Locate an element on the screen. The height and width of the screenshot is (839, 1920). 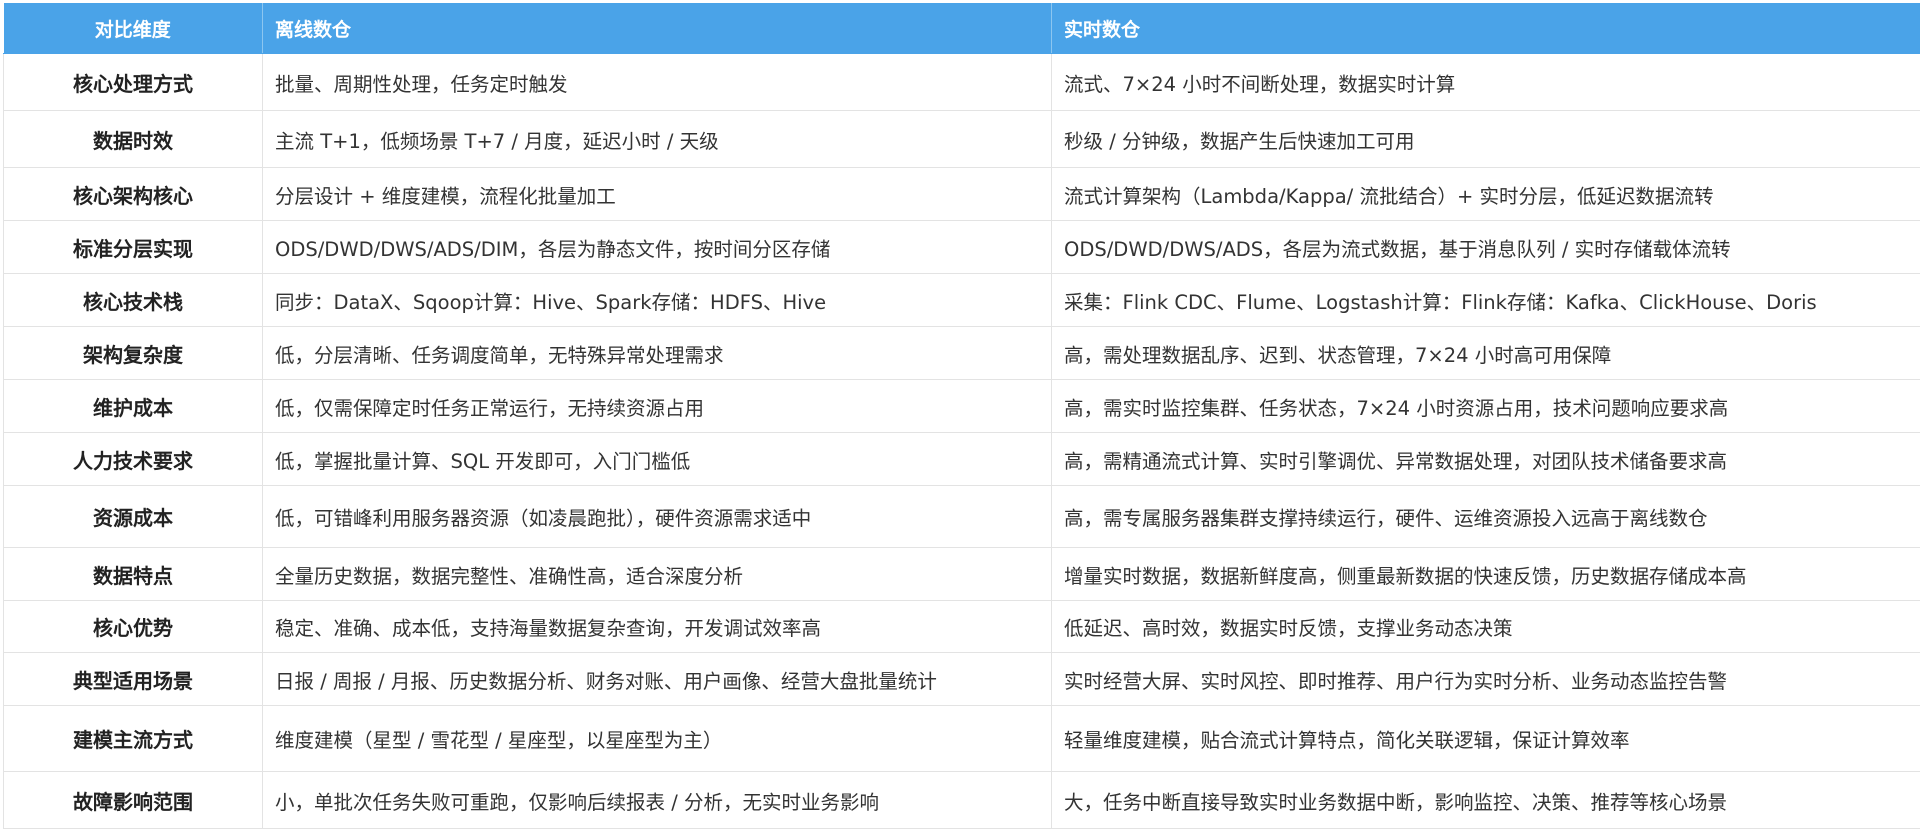
row-realtime: 实时经营大屏、实时风控、即时推荐、用户行为实时分析、业务动态监控告警 is located at coordinates (1485, 679).